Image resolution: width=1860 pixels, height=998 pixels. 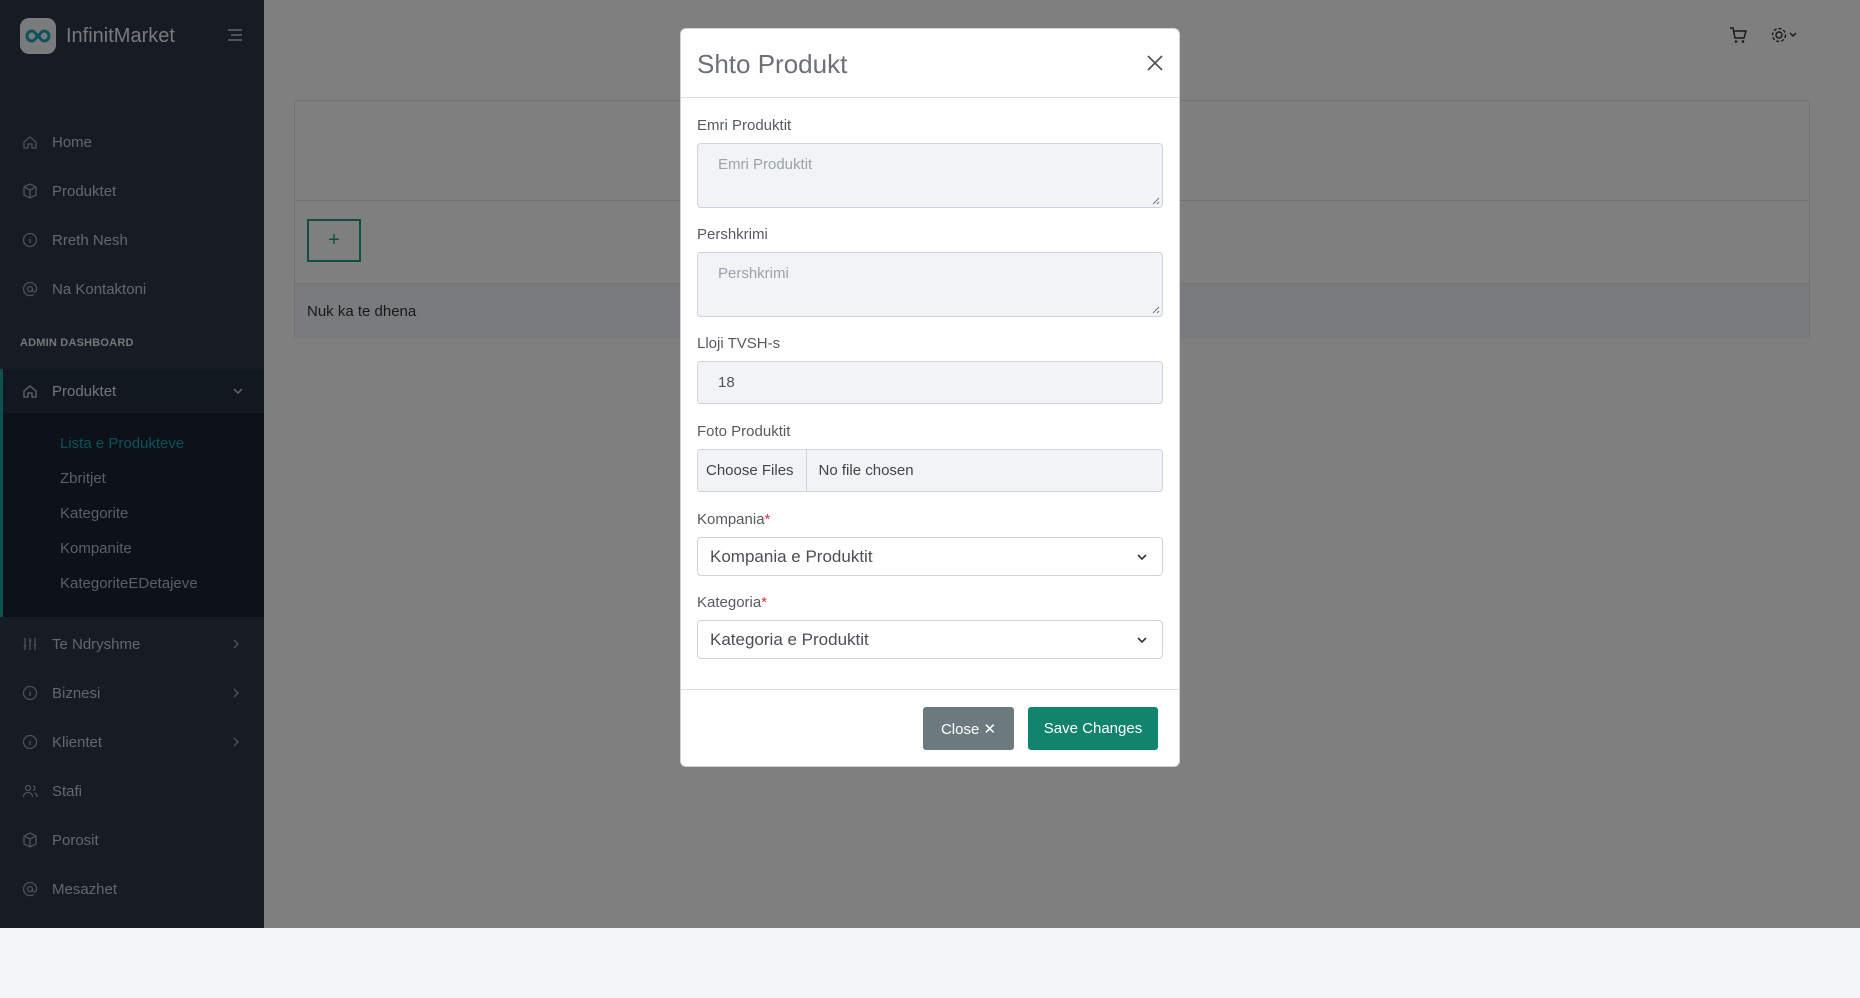 What do you see at coordinates (744, 431) in the screenshot?
I see `photo-label: Foto Produktit` at bounding box center [744, 431].